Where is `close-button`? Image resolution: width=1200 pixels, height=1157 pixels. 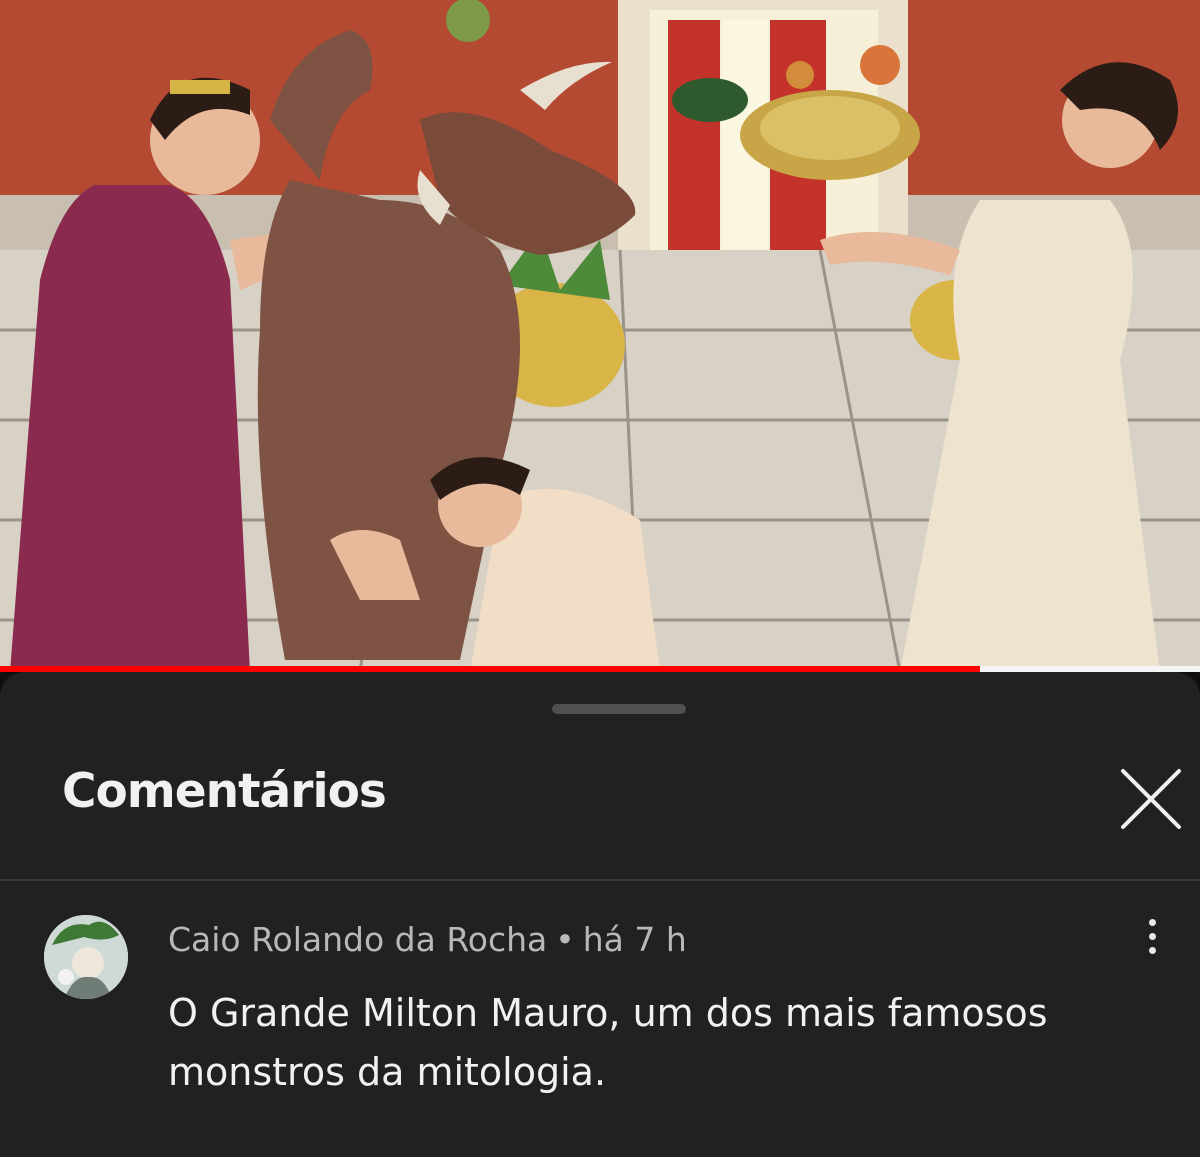 close-button is located at coordinates (1151, 799).